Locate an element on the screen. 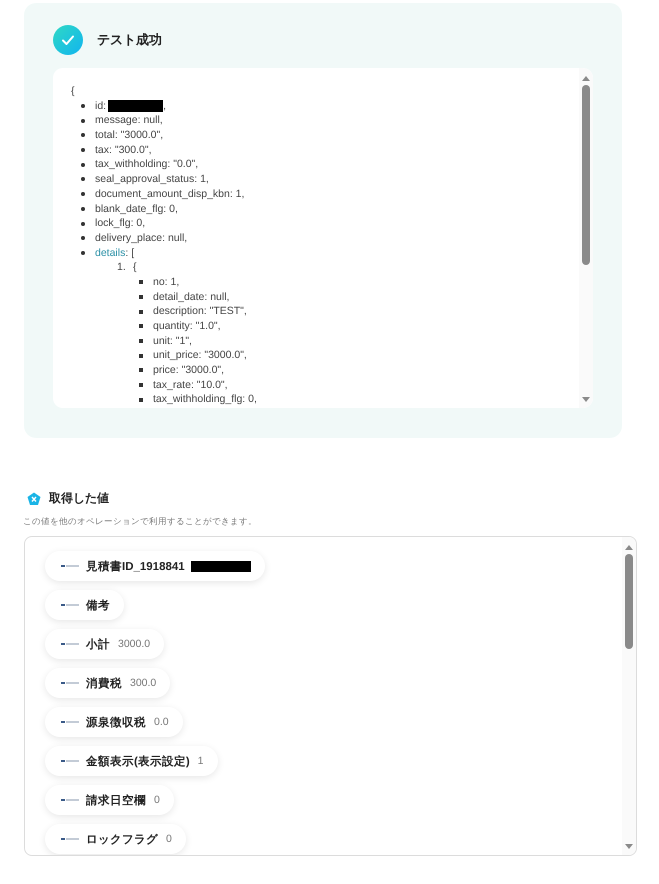 The height and width of the screenshot is (884, 659). link: details is located at coordinates (110, 252).